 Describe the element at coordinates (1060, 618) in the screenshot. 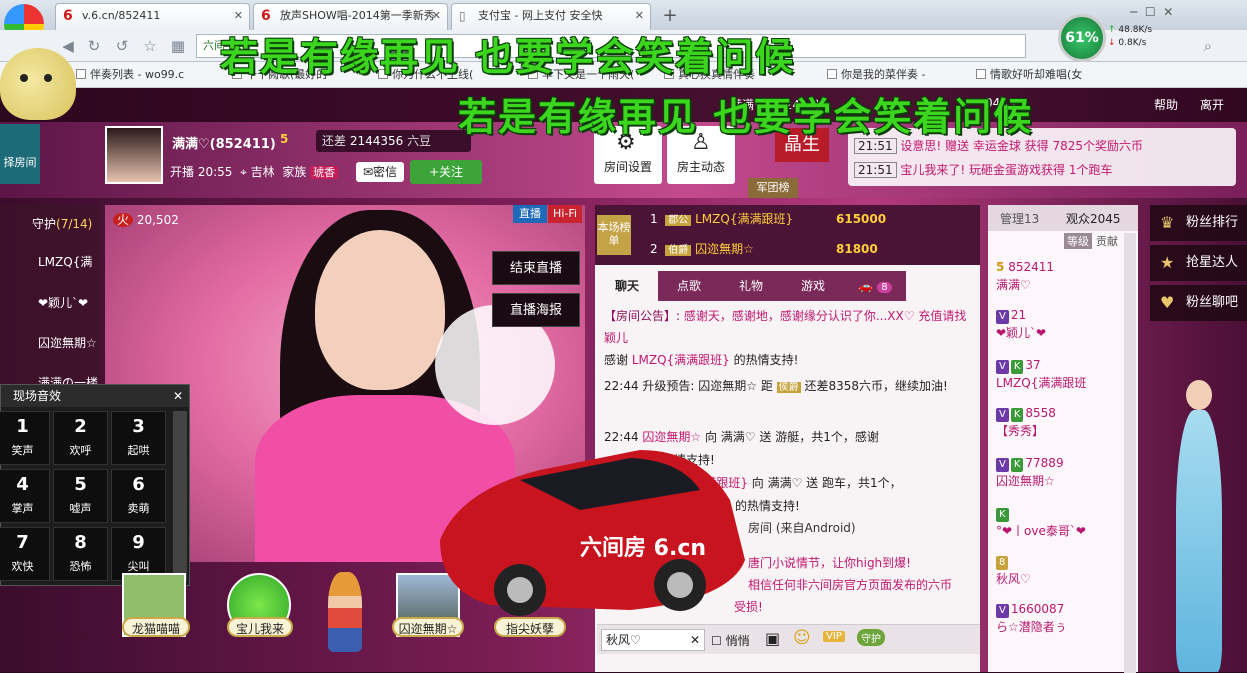

I see `user-item: V 1660087 ら☆潜隐者ぅ` at that location.